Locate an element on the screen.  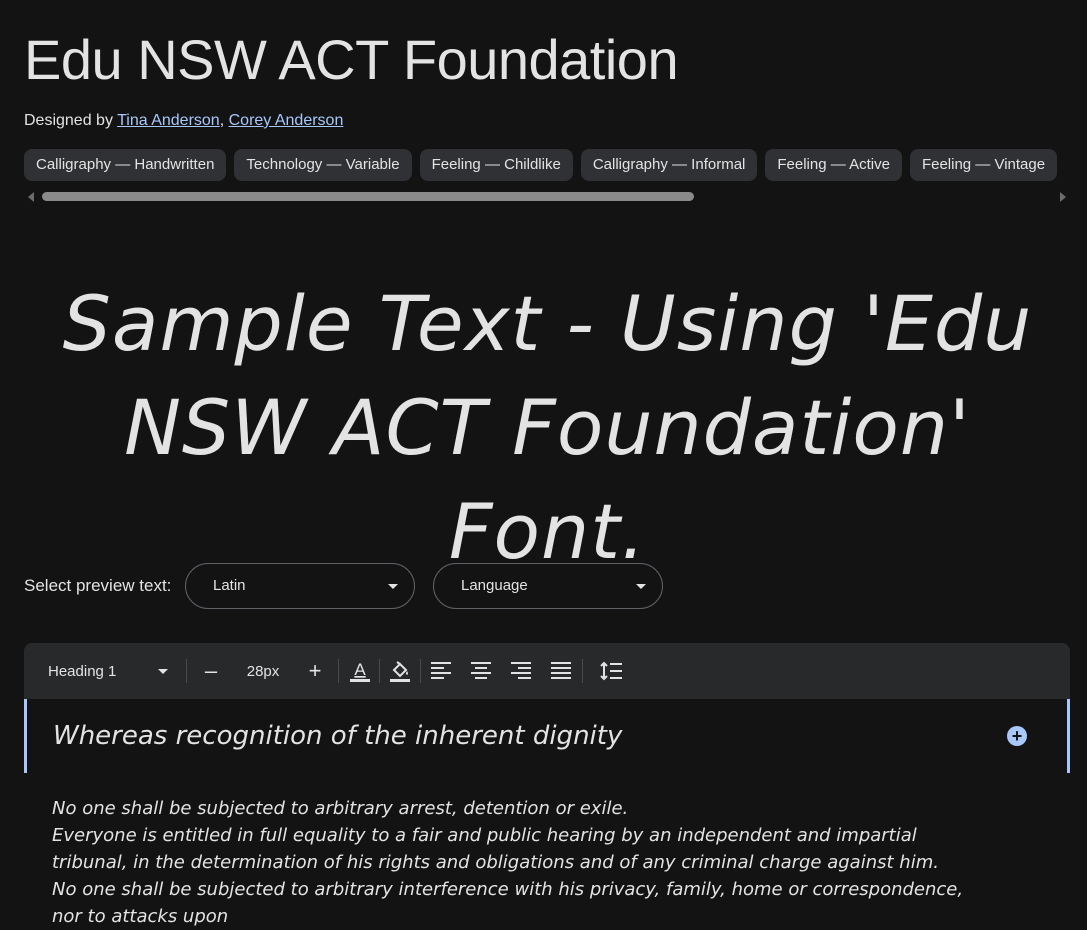
designer-link-tina-anderson: Tina Anderson is located at coordinates (168, 120).